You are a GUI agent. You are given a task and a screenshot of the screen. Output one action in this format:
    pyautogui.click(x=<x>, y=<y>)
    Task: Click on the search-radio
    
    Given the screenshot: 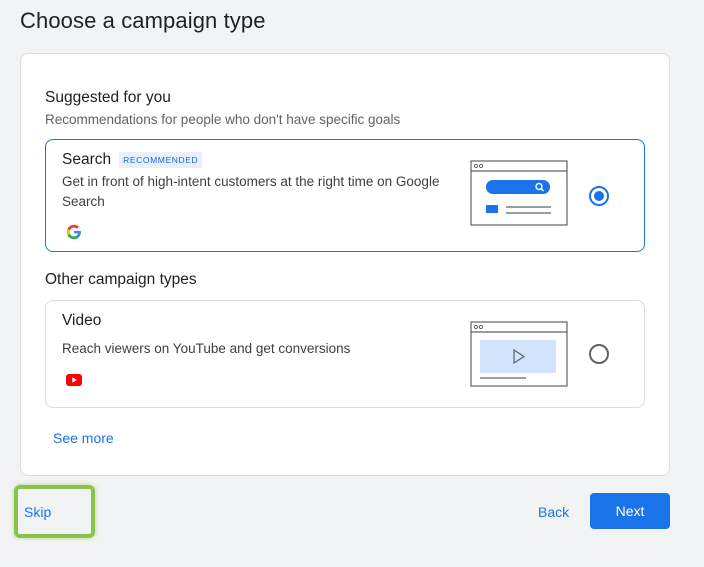 What is the action you would take?
    pyautogui.click(x=599, y=196)
    